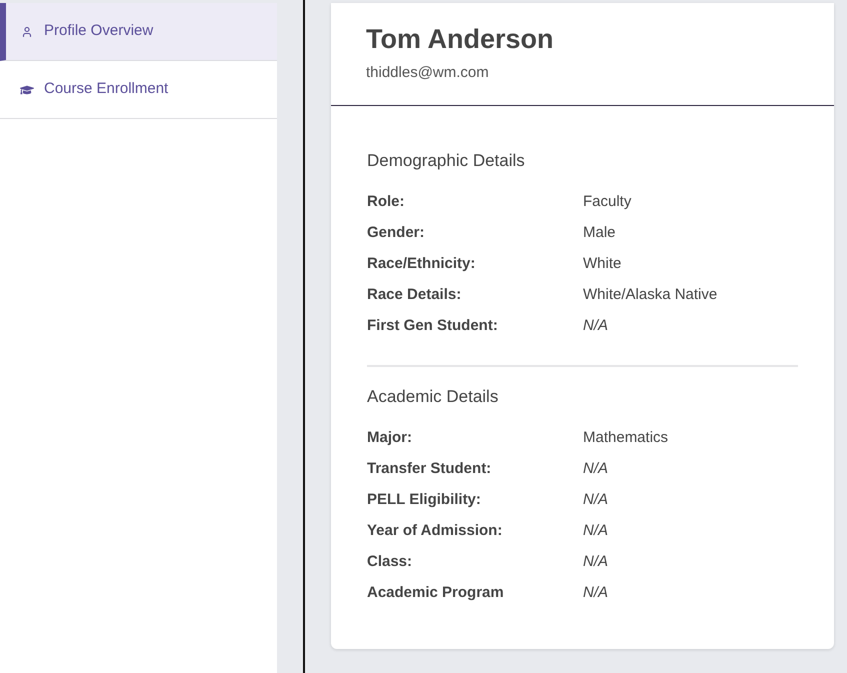 Image resolution: width=847 pixels, height=673 pixels. Describe the element at coordinates (435, 531) in the screenshot. I see `field-label: Year of Admission:` at that location.